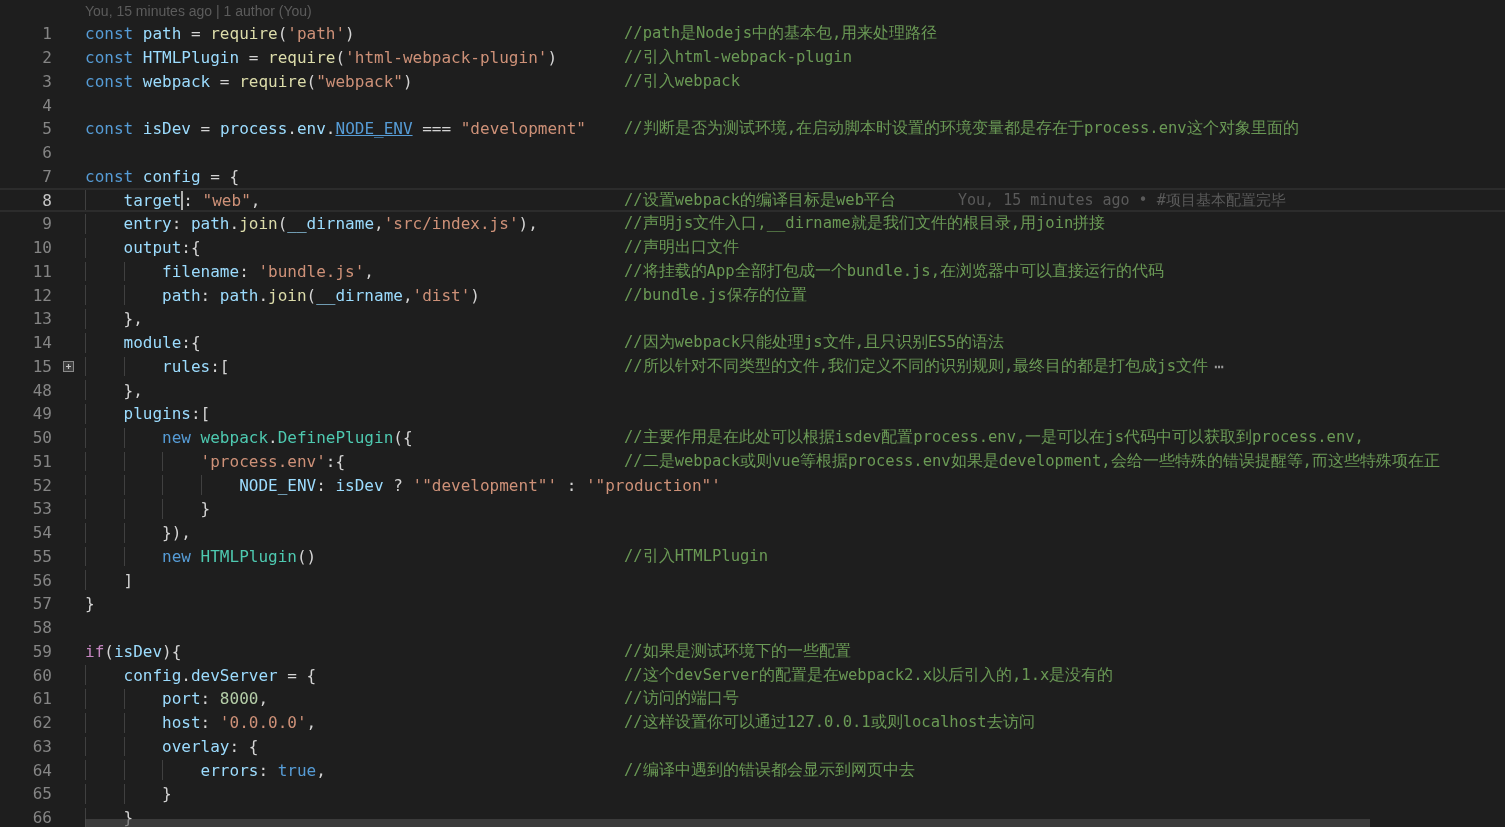  Describe the element at coordinates (191, 58) in the screenshot. I see `code-token: HTMLPlugin` at that location.